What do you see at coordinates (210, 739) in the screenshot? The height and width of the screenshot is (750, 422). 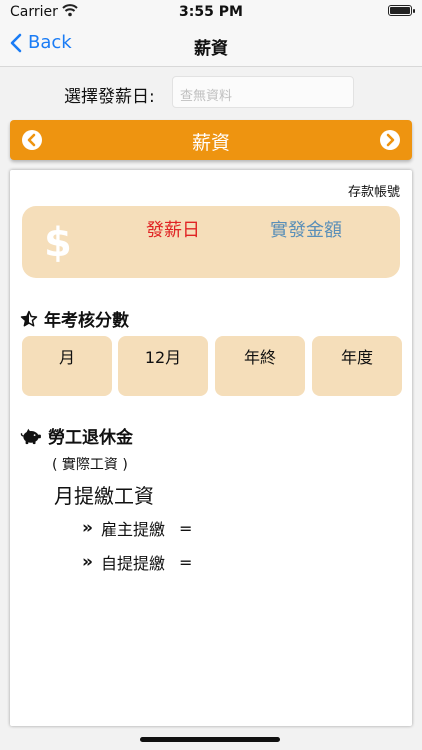 I see `home-indicator` at bounding box center [210, 739].